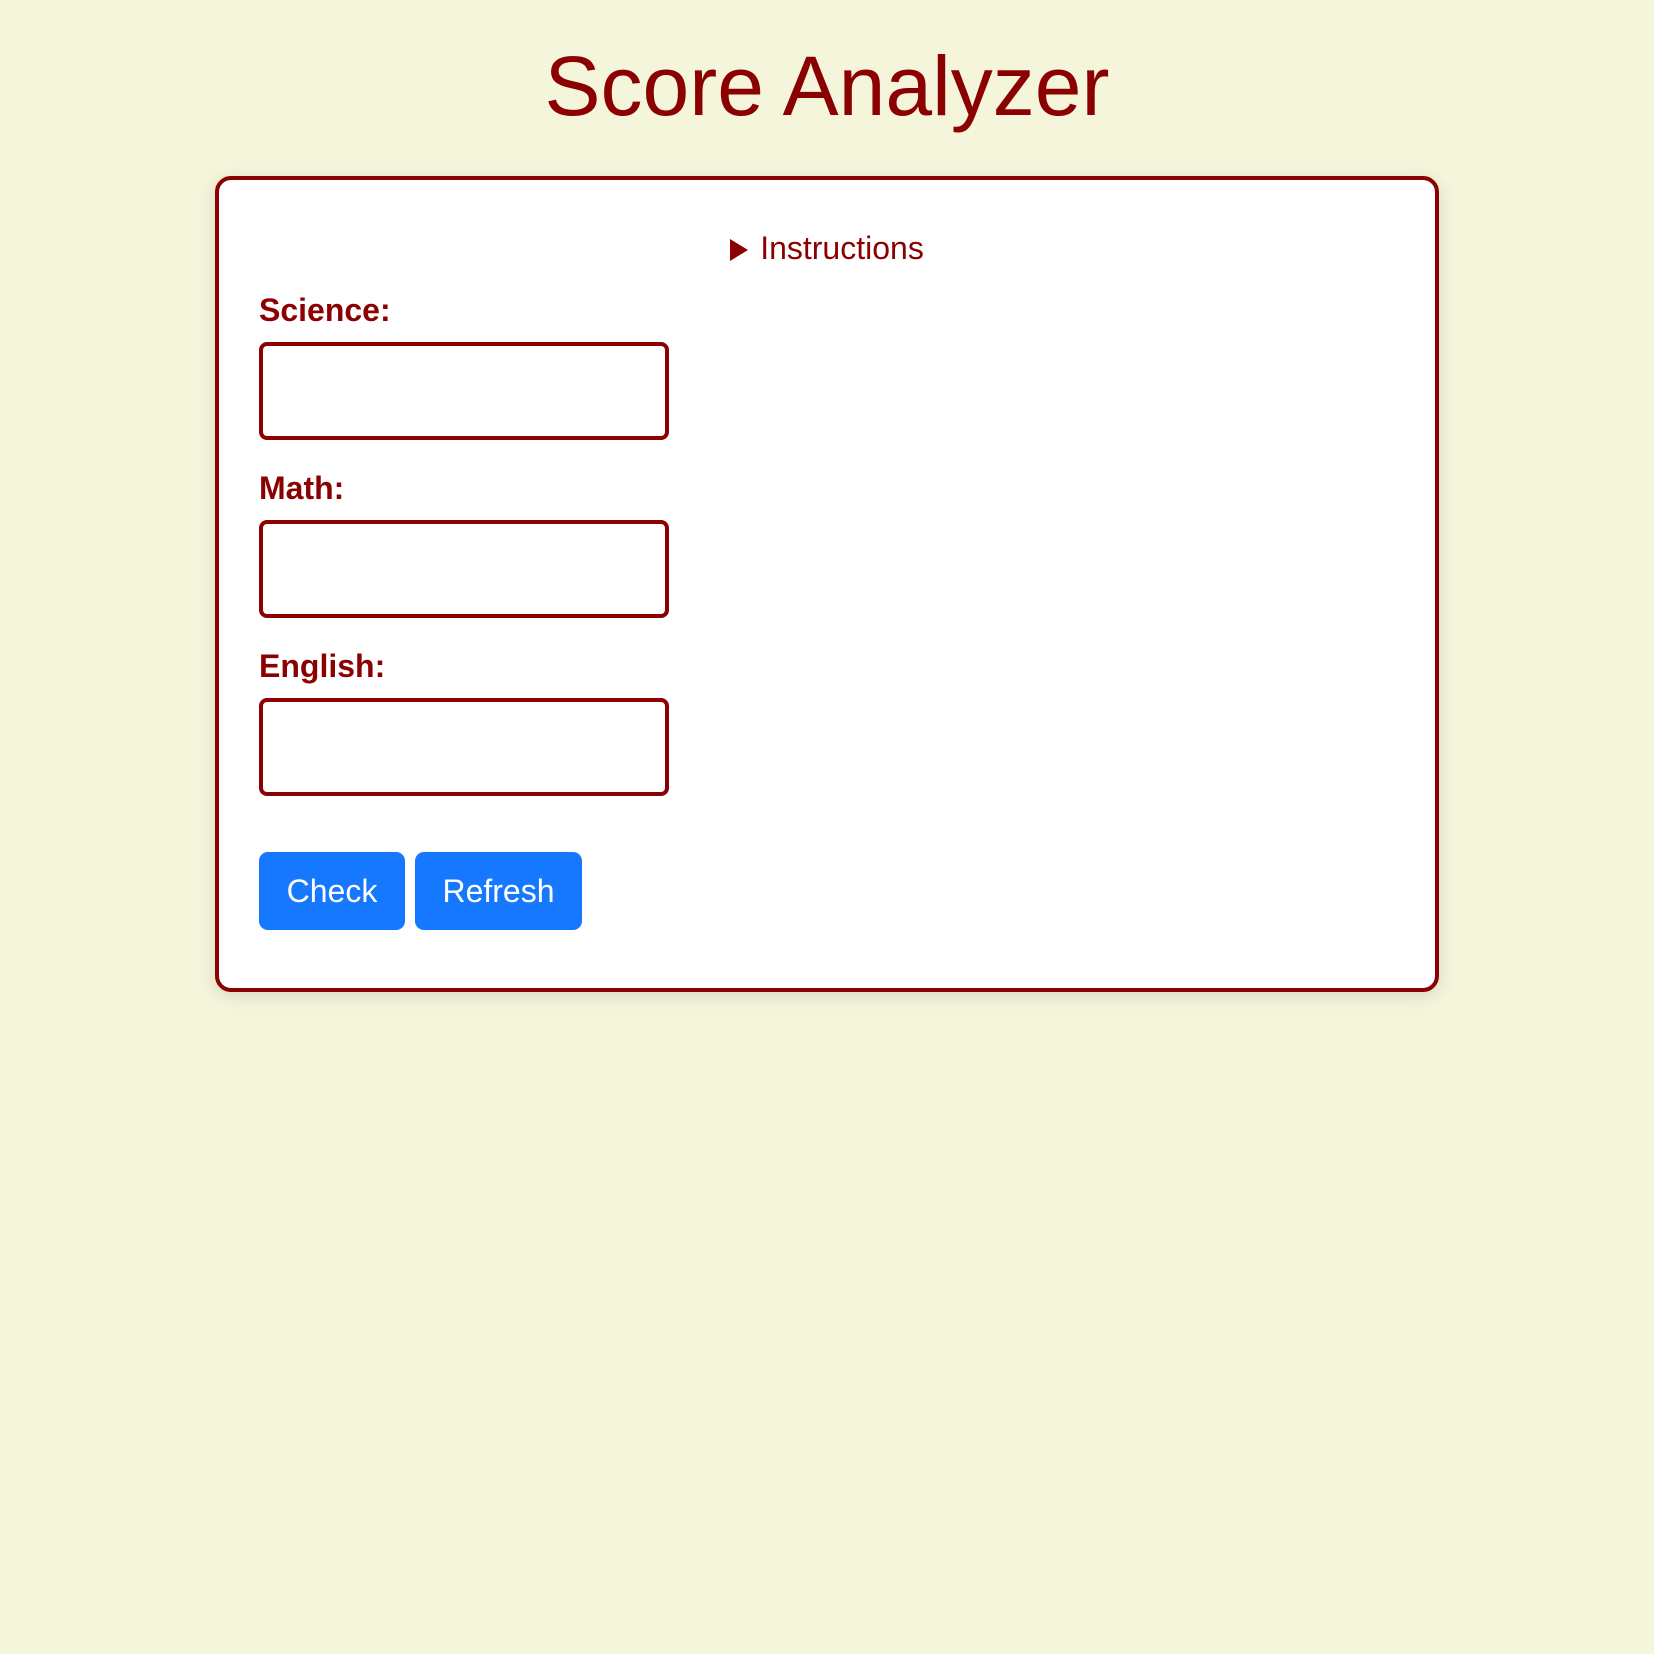 The width and height of the screenshot is (1654, 1654). Describe the element at coordinates (325, 310) in the screenshot. I see `science-label: Science:` at that location.